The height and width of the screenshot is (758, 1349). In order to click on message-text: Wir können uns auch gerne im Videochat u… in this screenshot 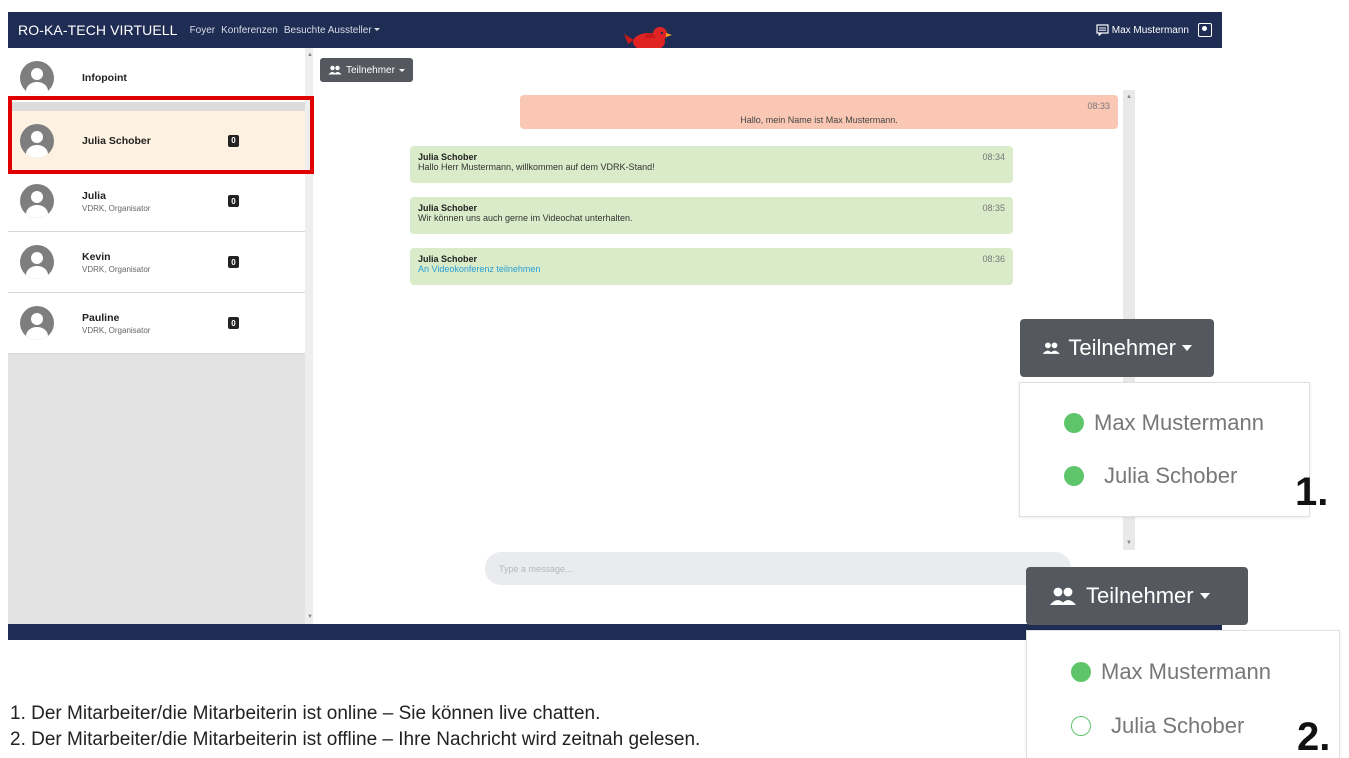, I will do `click(525, 218)`.